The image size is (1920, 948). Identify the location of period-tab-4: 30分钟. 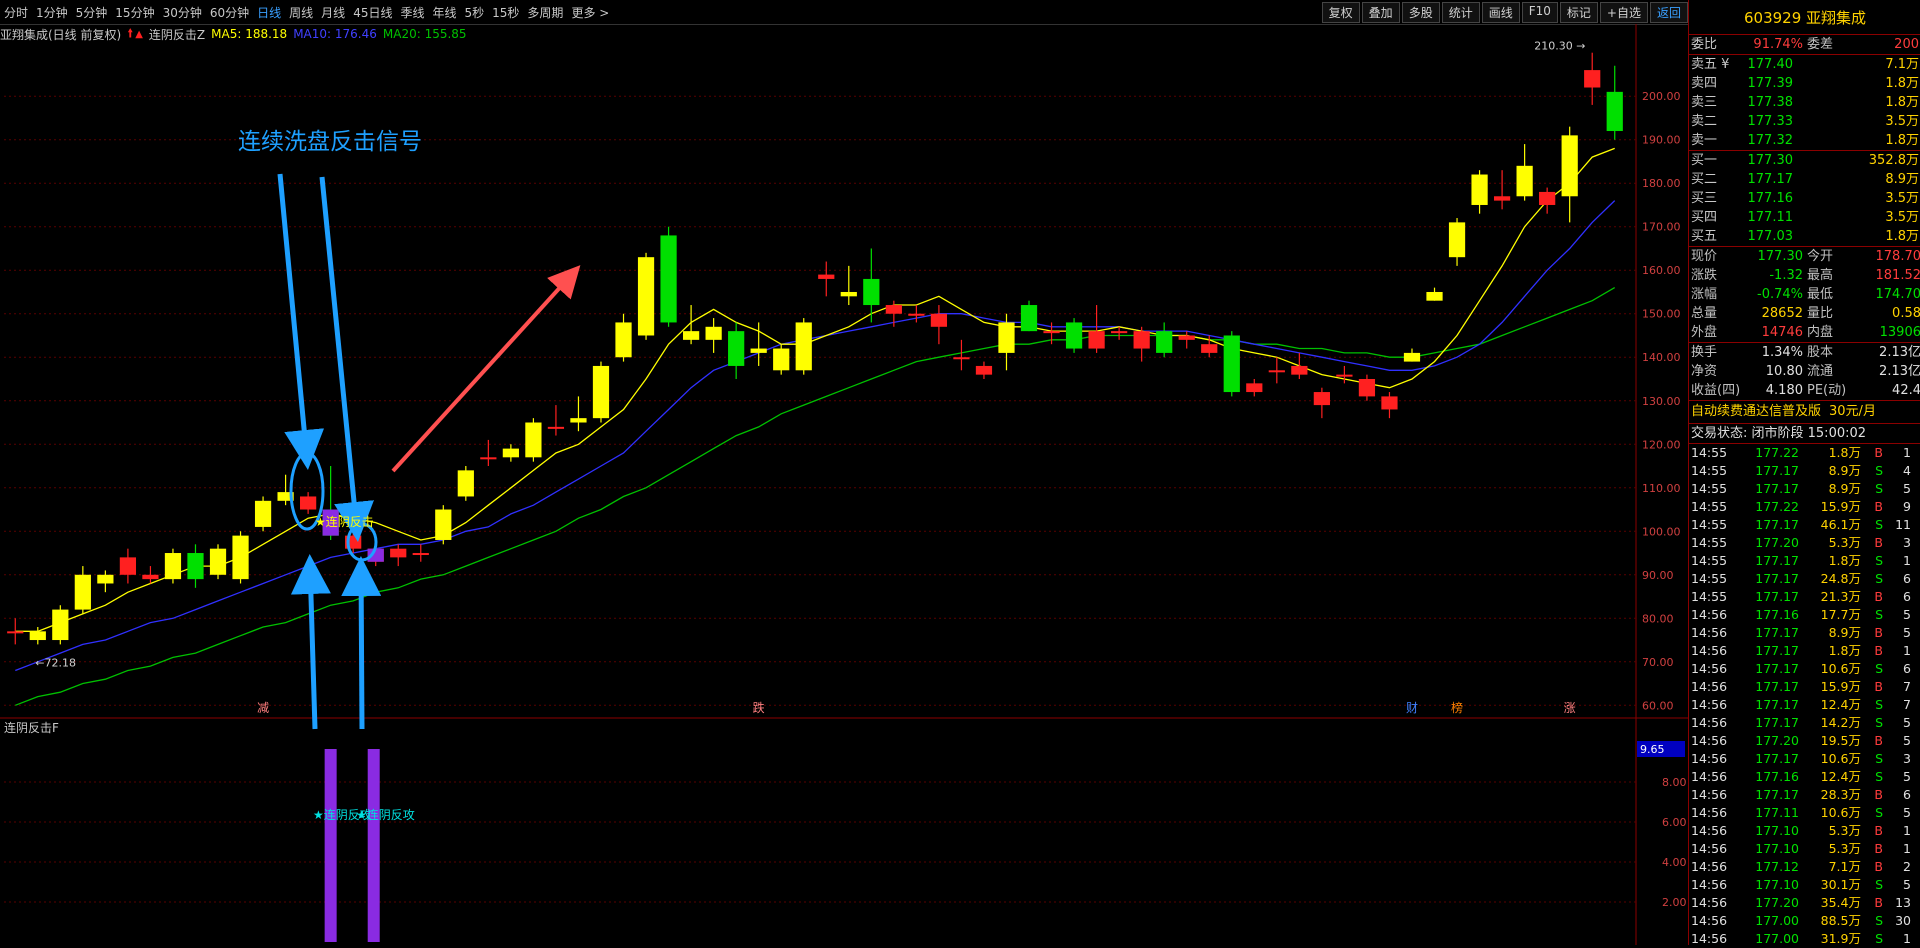
(182, 12).